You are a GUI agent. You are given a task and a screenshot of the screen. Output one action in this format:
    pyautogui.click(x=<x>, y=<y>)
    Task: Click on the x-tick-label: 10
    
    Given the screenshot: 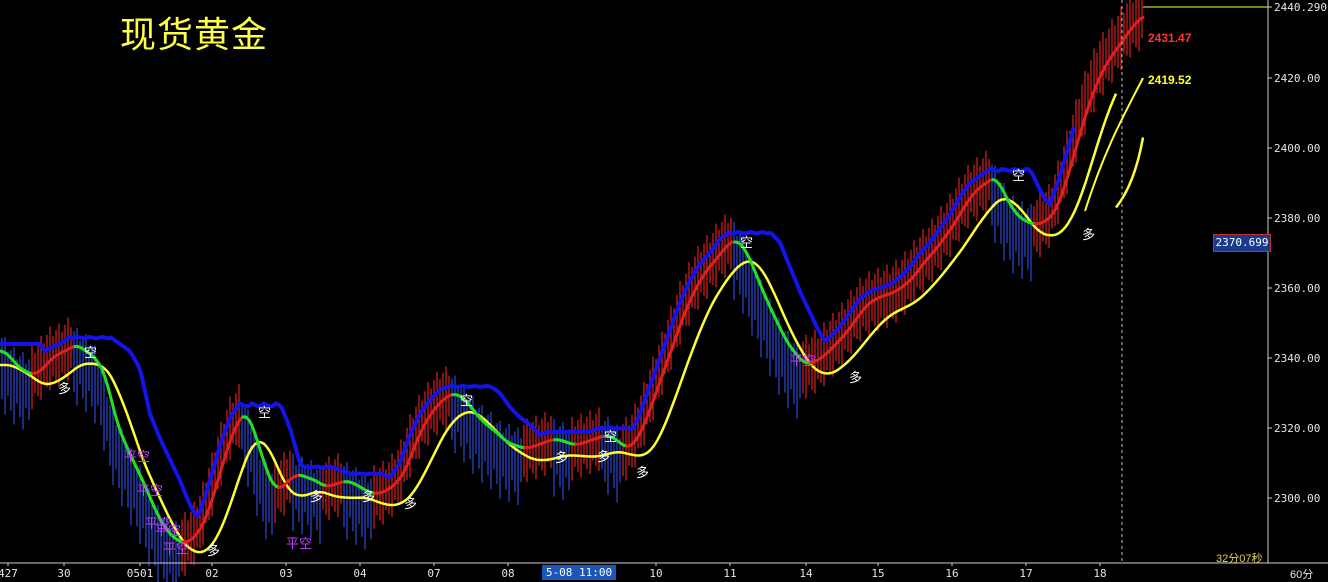 What is the action you would take?
    pyautogui.click(x=655, y=573)
    